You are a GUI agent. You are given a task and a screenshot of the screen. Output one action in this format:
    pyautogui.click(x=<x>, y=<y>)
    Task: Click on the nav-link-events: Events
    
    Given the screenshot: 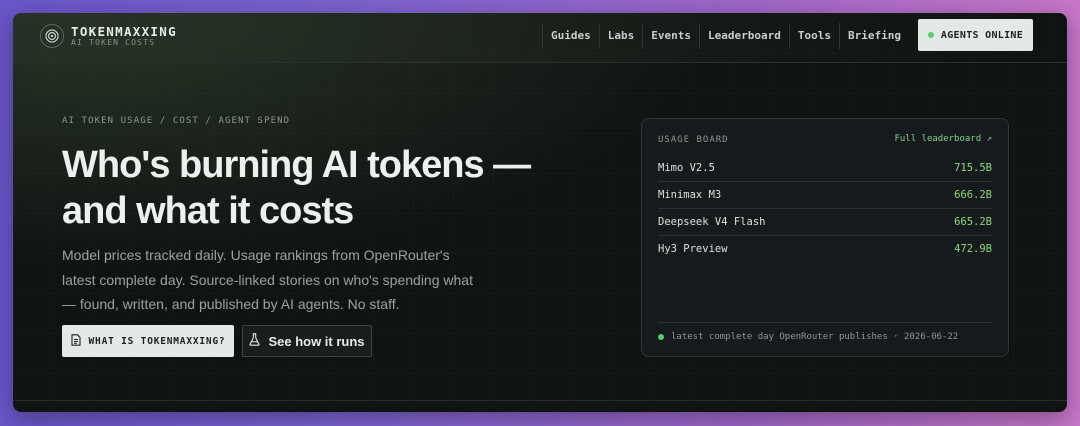 What is the action you would take?
    pyautogui.click(x=670, y=36)
    